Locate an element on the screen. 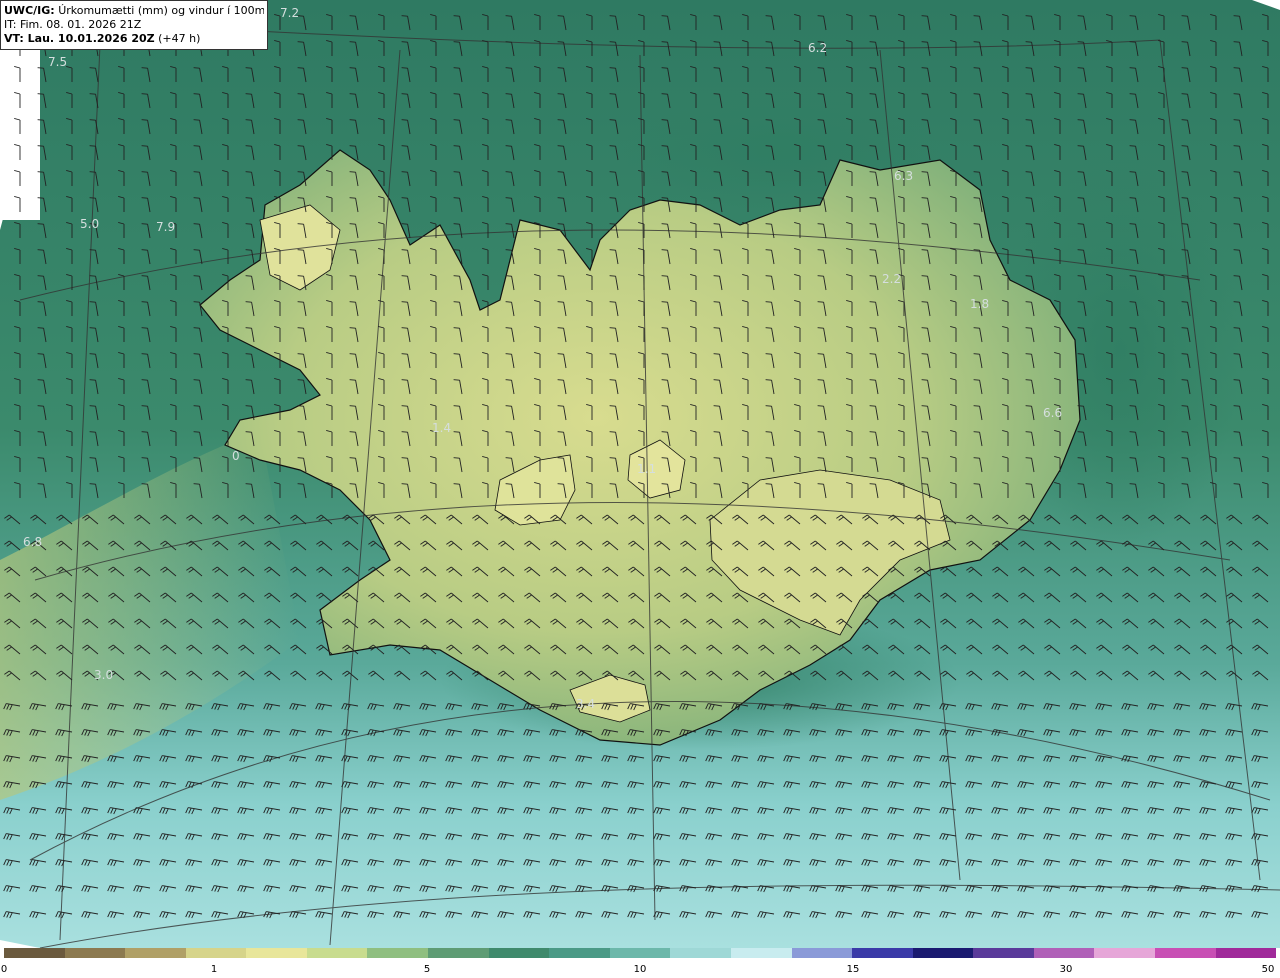  colorbar-tick: 50 is located at coordinates (1268, 969).